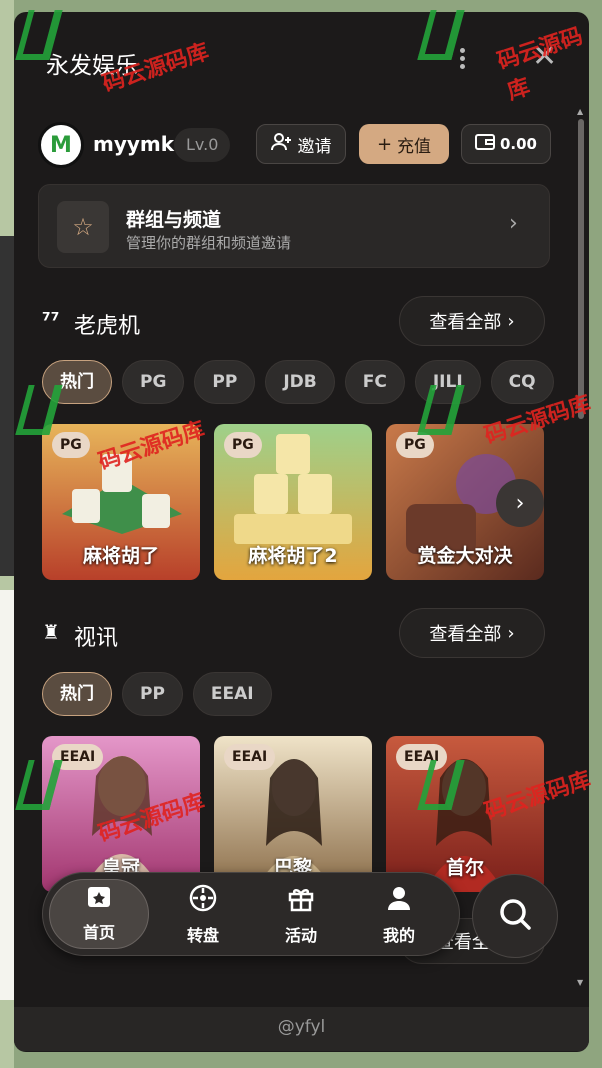 Image resolution: width=602 pixels, height=1068 pixels. I want to click on footer: @yfyl, so click(301, 1029).